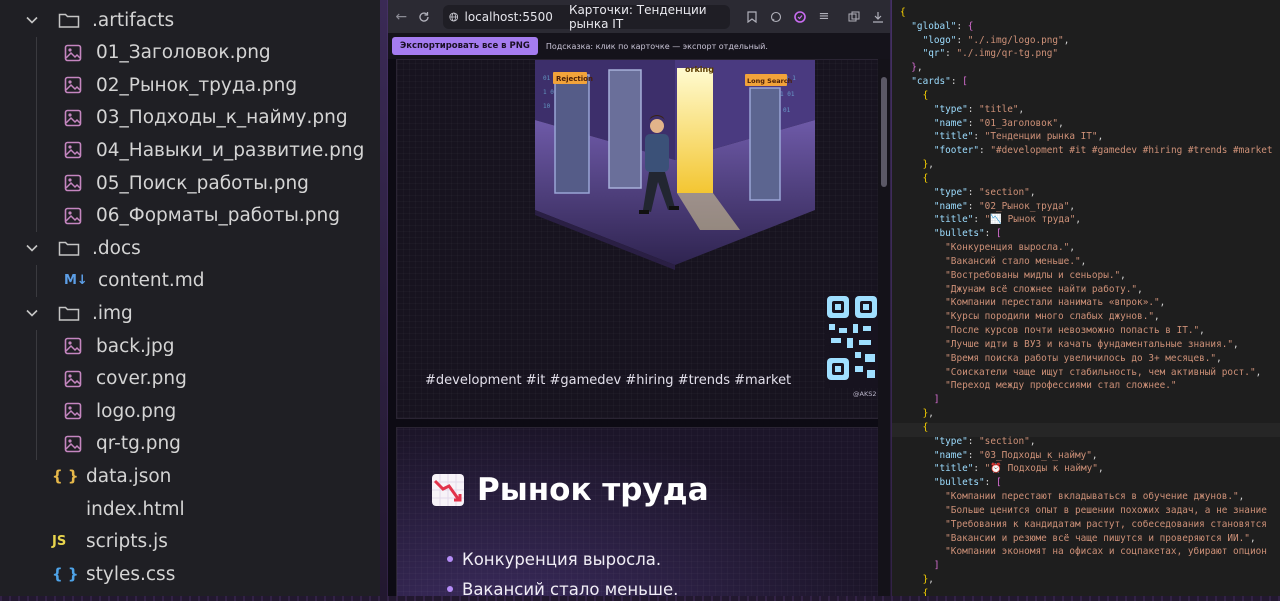  I want to click on file-item: qr-tg.png, so click(122, 444).